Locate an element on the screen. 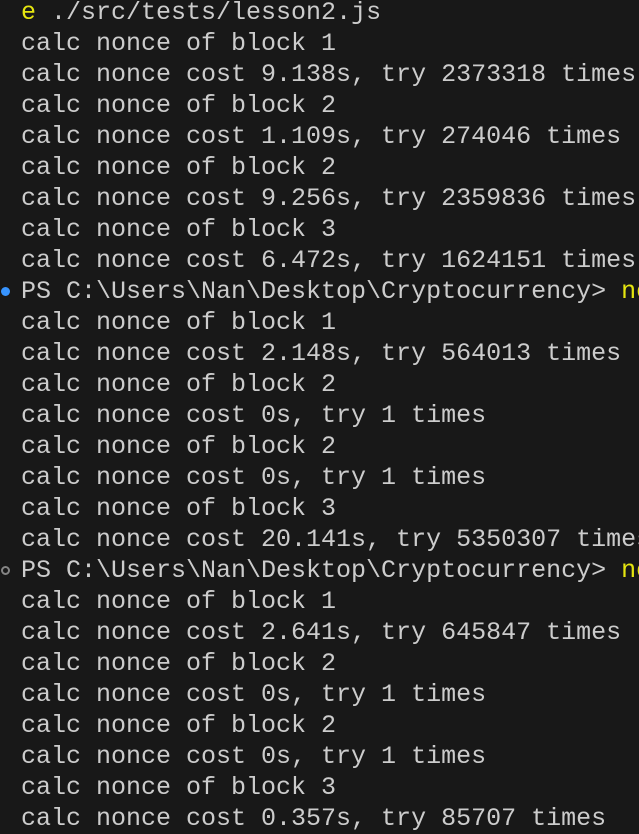 The image size is (639, 834). terminal-line: calc nonce cost 1.109s, try 274046 times is located at coordinates (321, 136).